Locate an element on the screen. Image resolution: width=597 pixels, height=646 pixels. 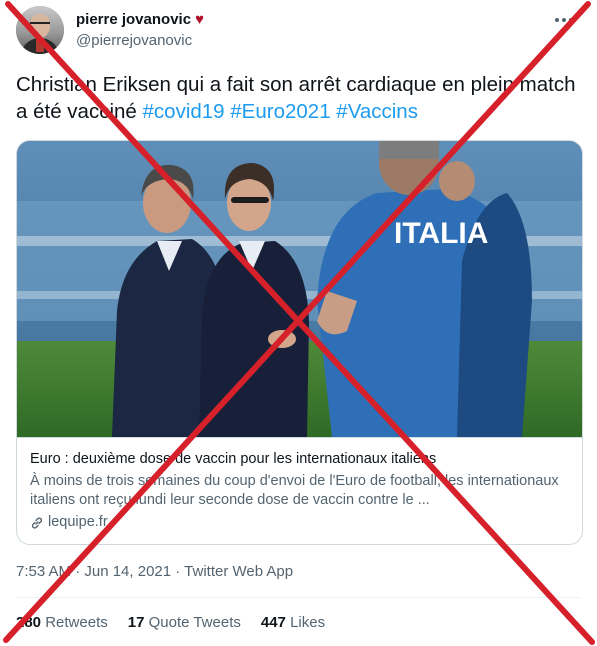
author-name-row: pierre jovanovic ♥ is located at coordinates (140, 19).